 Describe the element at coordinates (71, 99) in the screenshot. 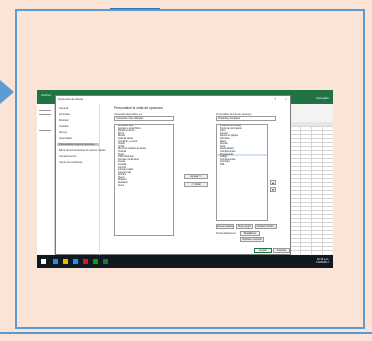

I see `dialog-title: Opciones de Excel` at that location.